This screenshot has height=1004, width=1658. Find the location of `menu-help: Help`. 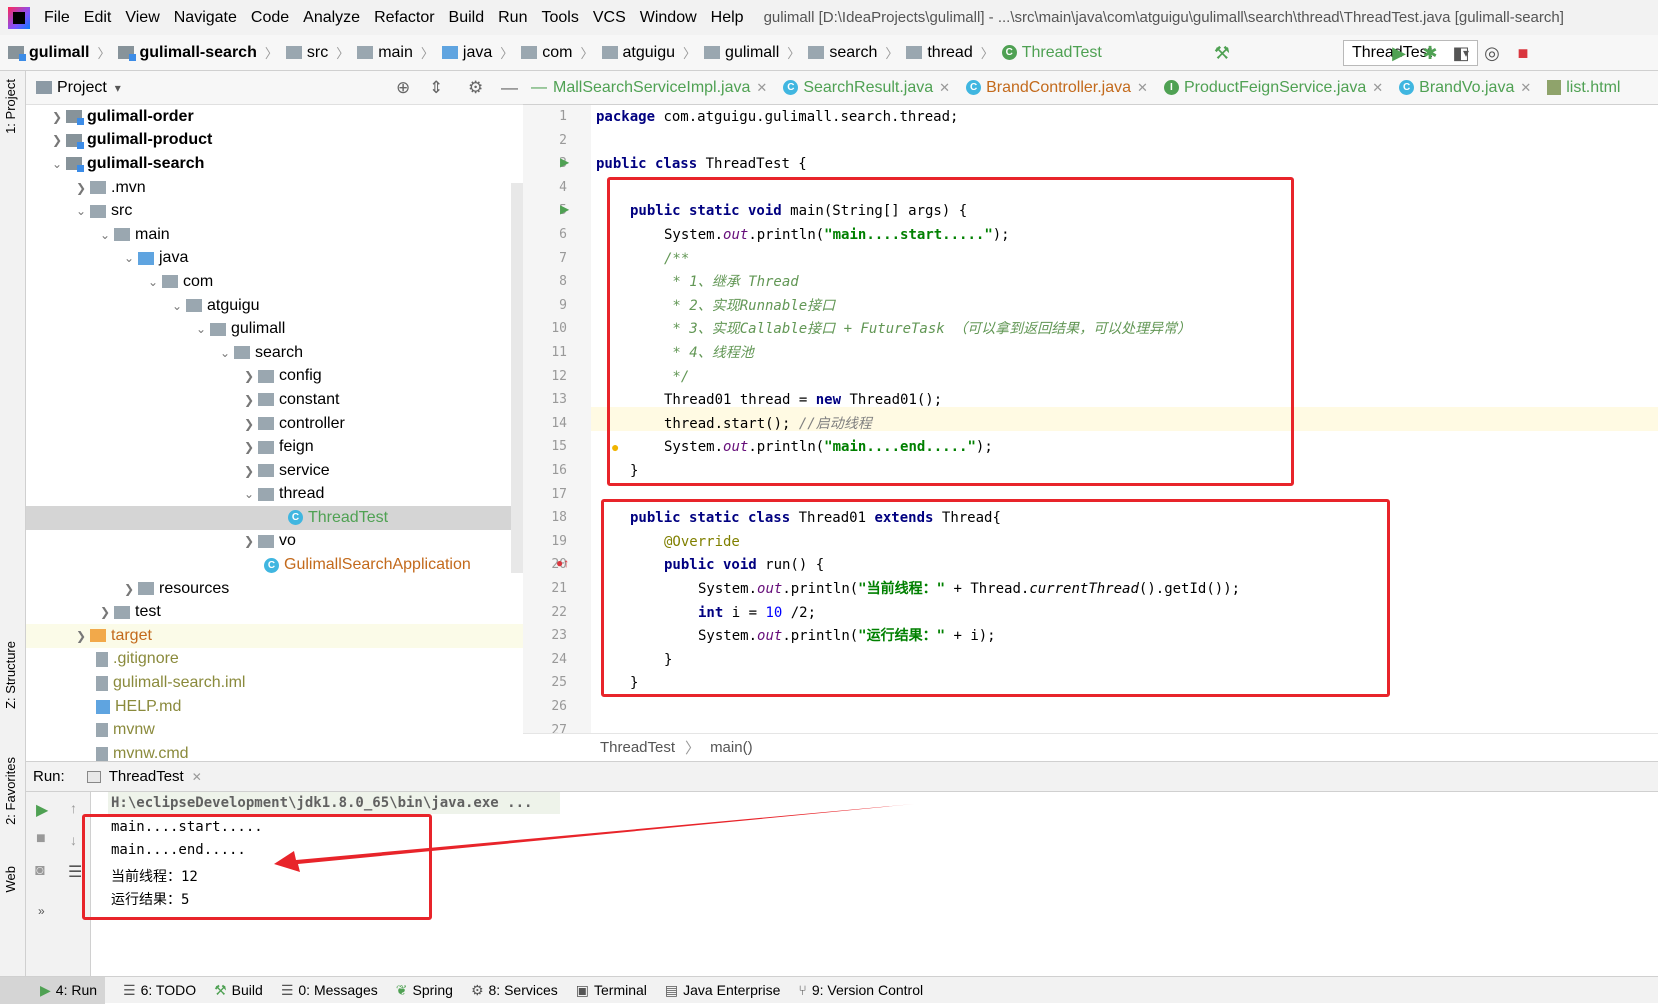

menu-help: Help is located at coordinates (727, 18).